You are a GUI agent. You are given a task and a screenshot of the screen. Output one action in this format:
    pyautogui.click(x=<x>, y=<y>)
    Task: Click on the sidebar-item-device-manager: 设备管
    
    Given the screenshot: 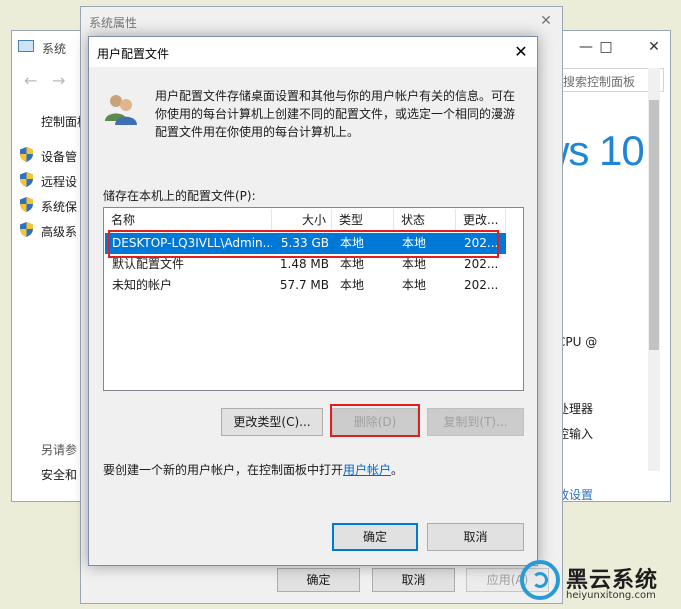 What is the action you would take?
    pyautogui.click(x=59, y=156)
    